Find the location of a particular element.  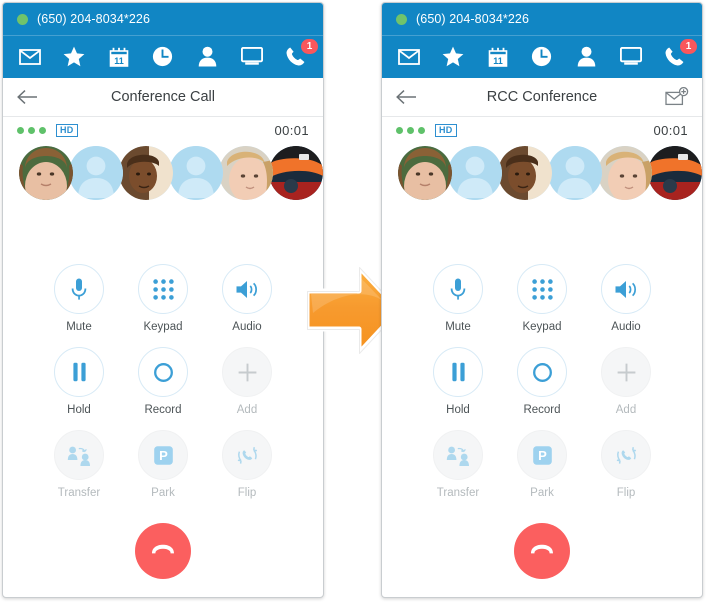

action-add: Add is located at coordinates (247, 381).